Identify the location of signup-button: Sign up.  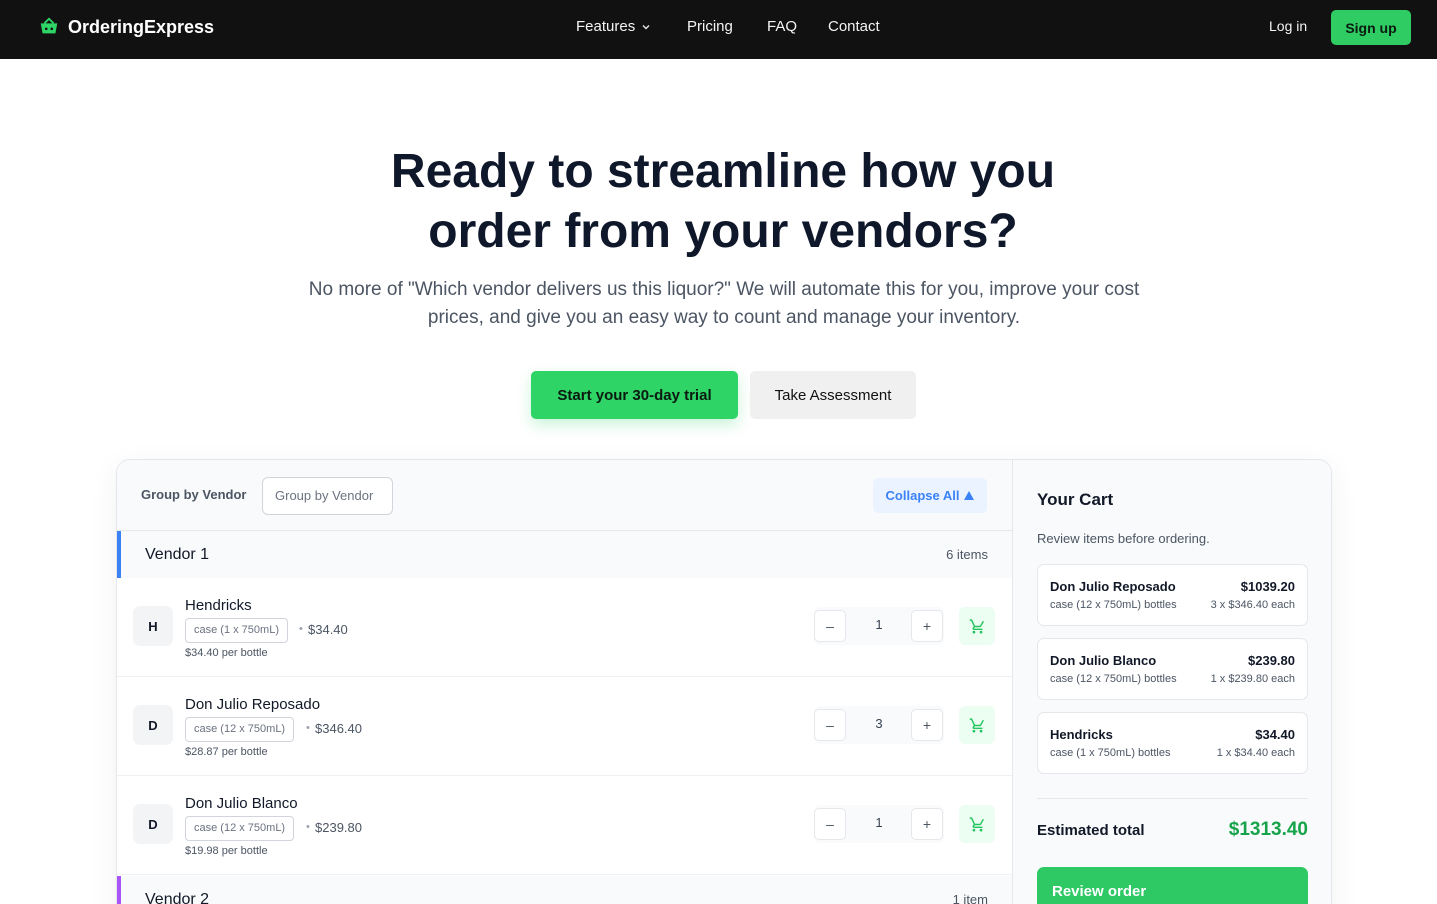
(1371, 27).